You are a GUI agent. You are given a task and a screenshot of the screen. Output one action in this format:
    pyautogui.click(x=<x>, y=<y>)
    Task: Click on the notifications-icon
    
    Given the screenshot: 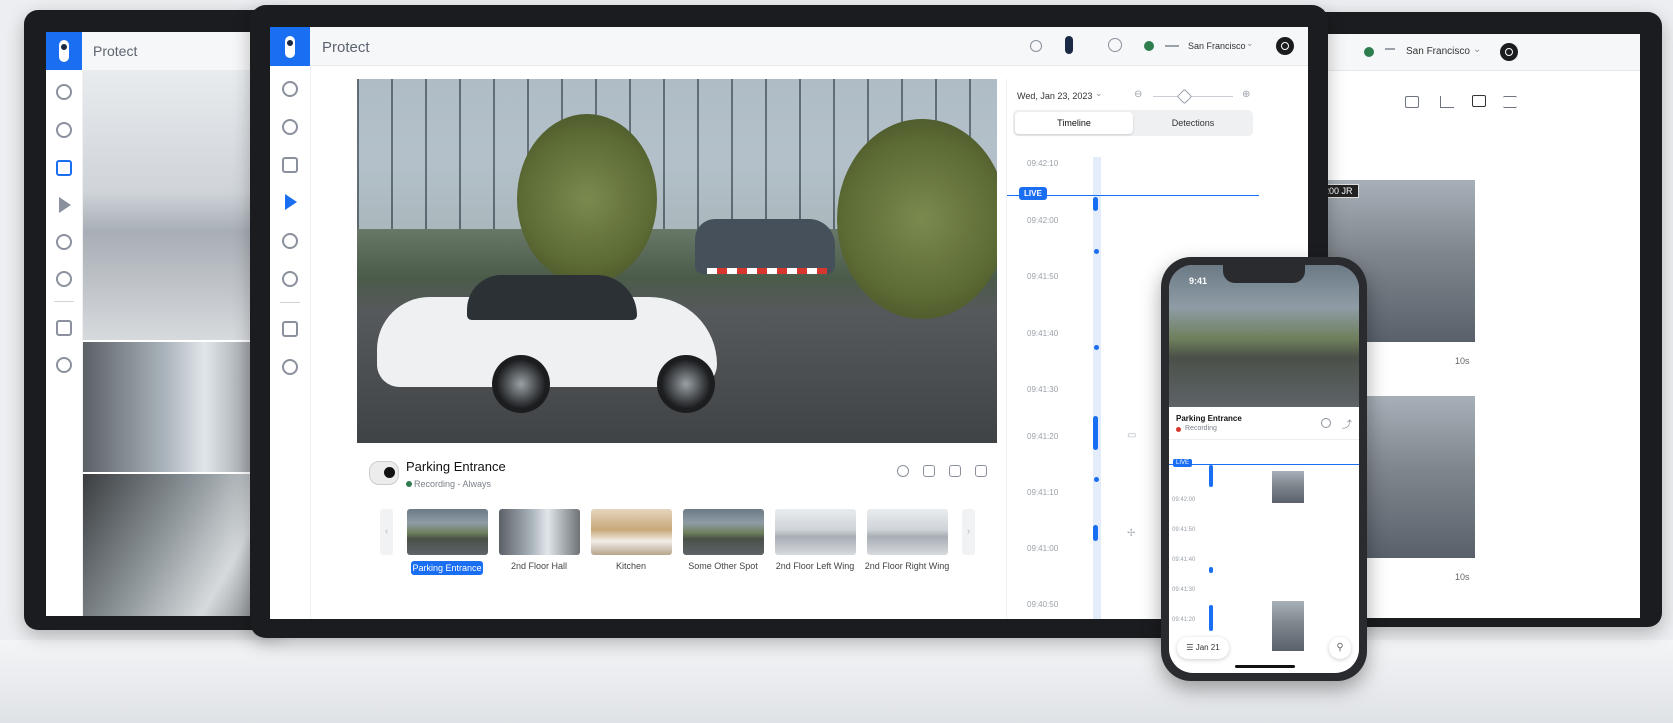 What is the action you would take?
    pyautogui.click(x=1036, y=46)
    